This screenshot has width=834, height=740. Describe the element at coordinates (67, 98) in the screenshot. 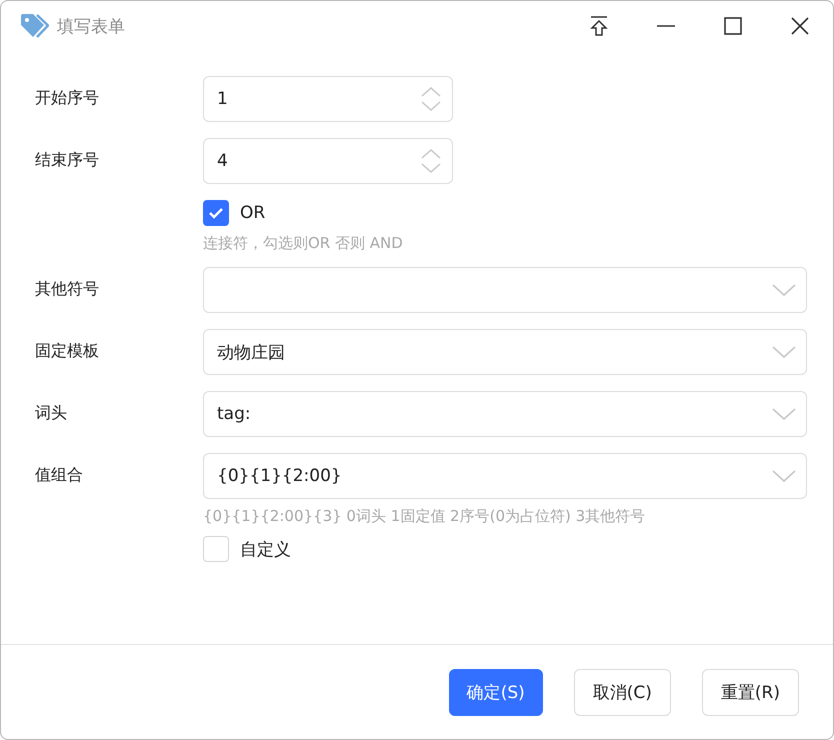

I see `field-label: 开始序号` at that location.